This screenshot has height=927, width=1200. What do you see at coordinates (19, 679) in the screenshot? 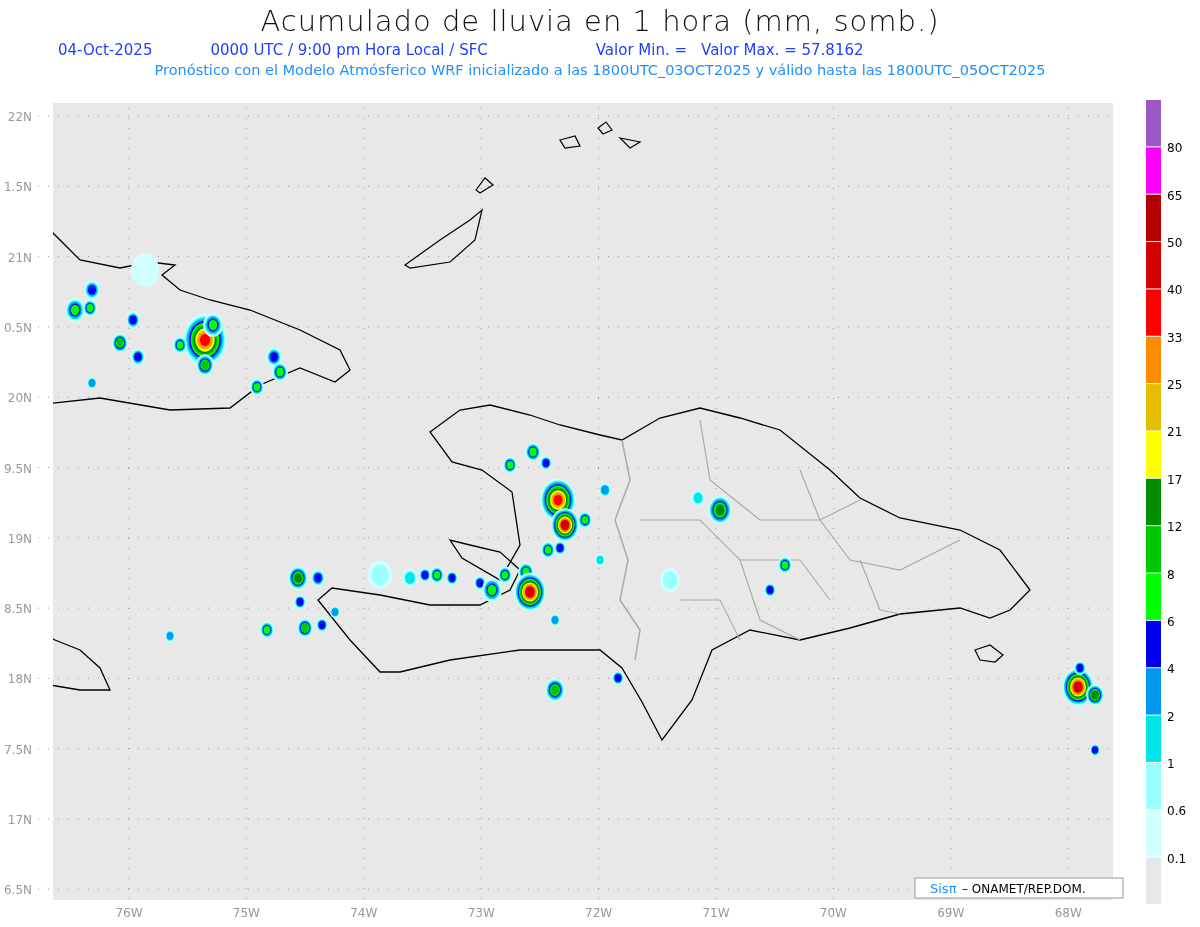
I see `latitude-label: 18N` at bounding box center [19, 679].